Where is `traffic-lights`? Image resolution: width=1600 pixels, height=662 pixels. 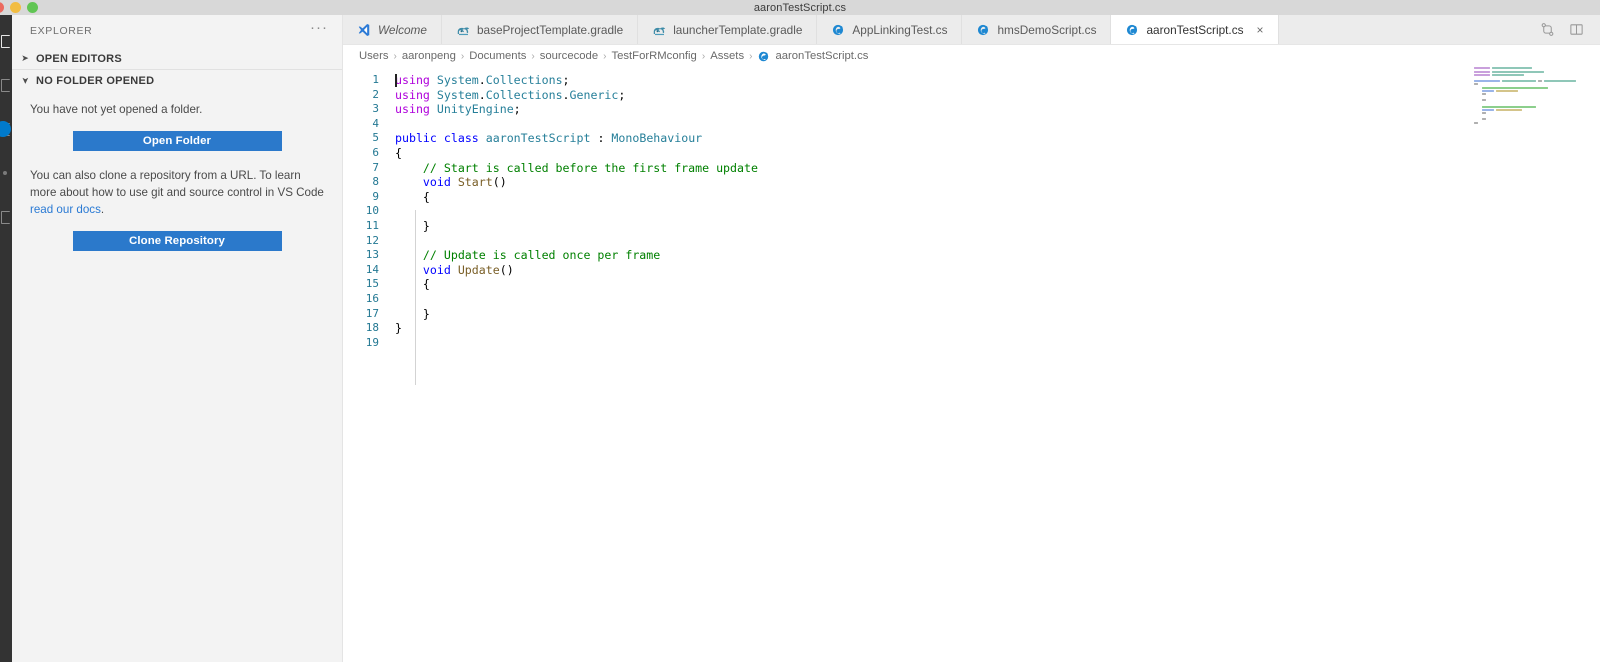 traffic-lights is located at coordinates (19, 7).